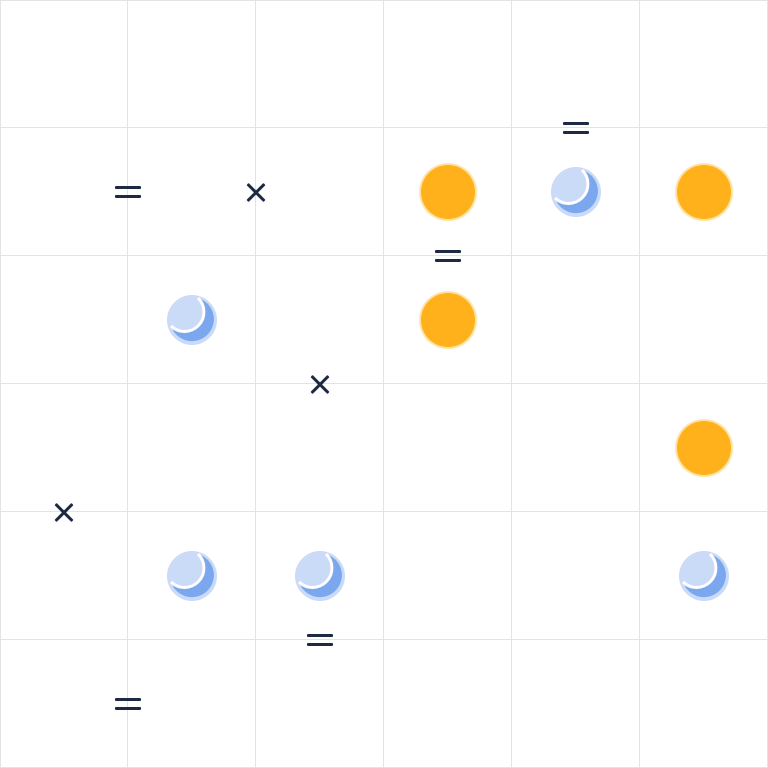  What do you see at coordinates (704, 64) in the screenshot?
I see `grid-cell-r0-c5` at bounding box center [704, 64].